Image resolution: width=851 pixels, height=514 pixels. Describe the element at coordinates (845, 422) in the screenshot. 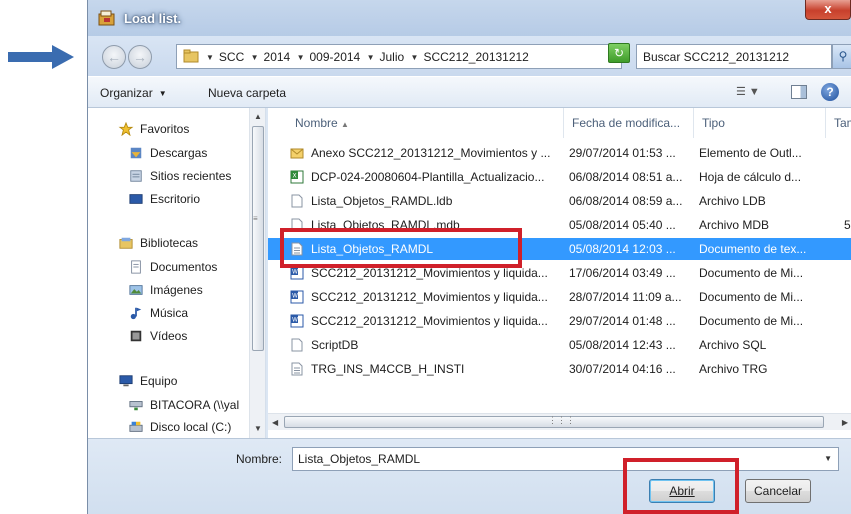

I see `scroll-right-icon: ▶` at that location.